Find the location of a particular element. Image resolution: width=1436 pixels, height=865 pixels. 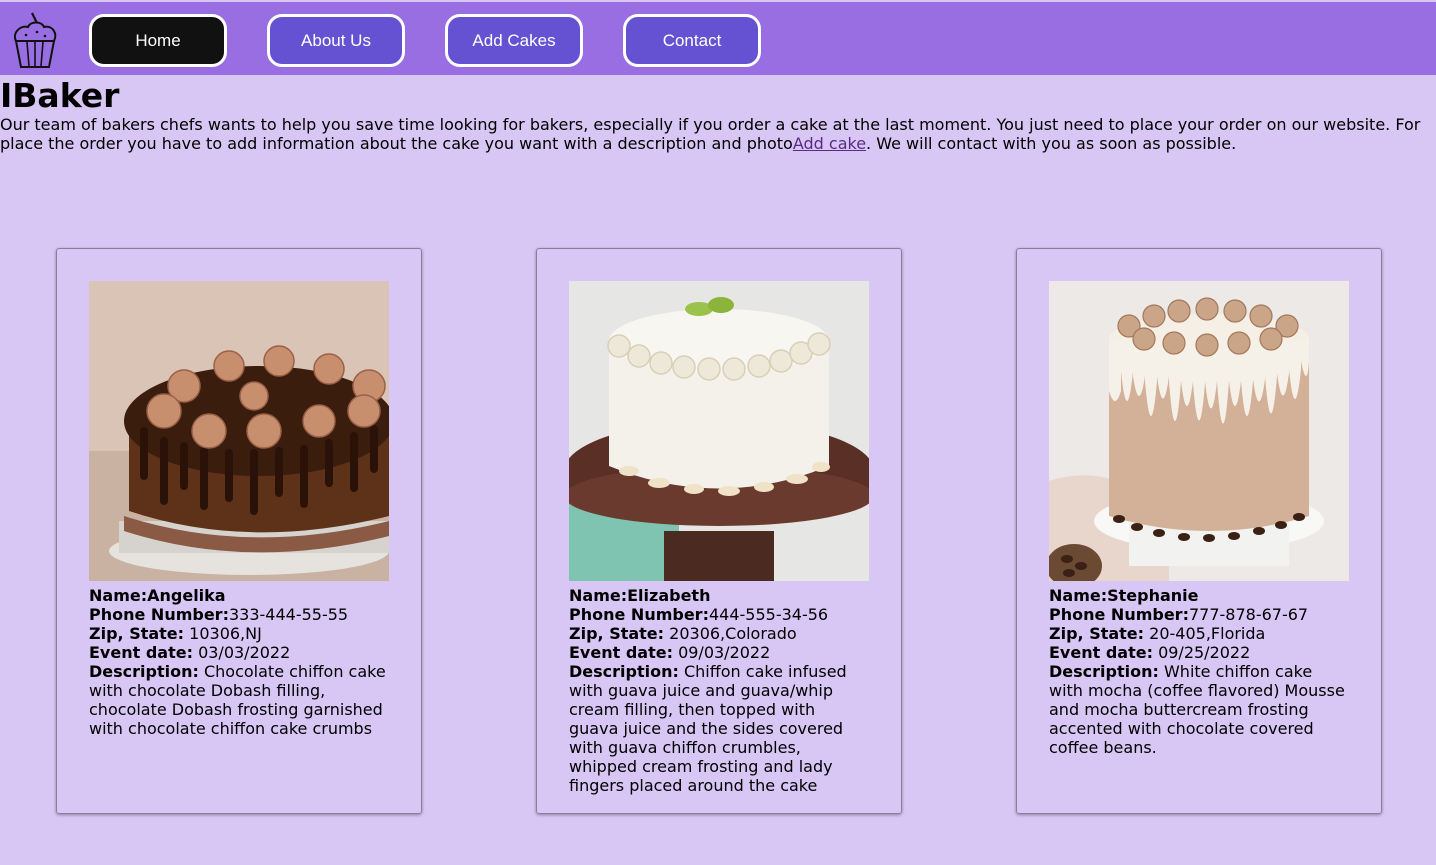

event-date-value: 09/25/2022 is located at coordinates (1204, 652).